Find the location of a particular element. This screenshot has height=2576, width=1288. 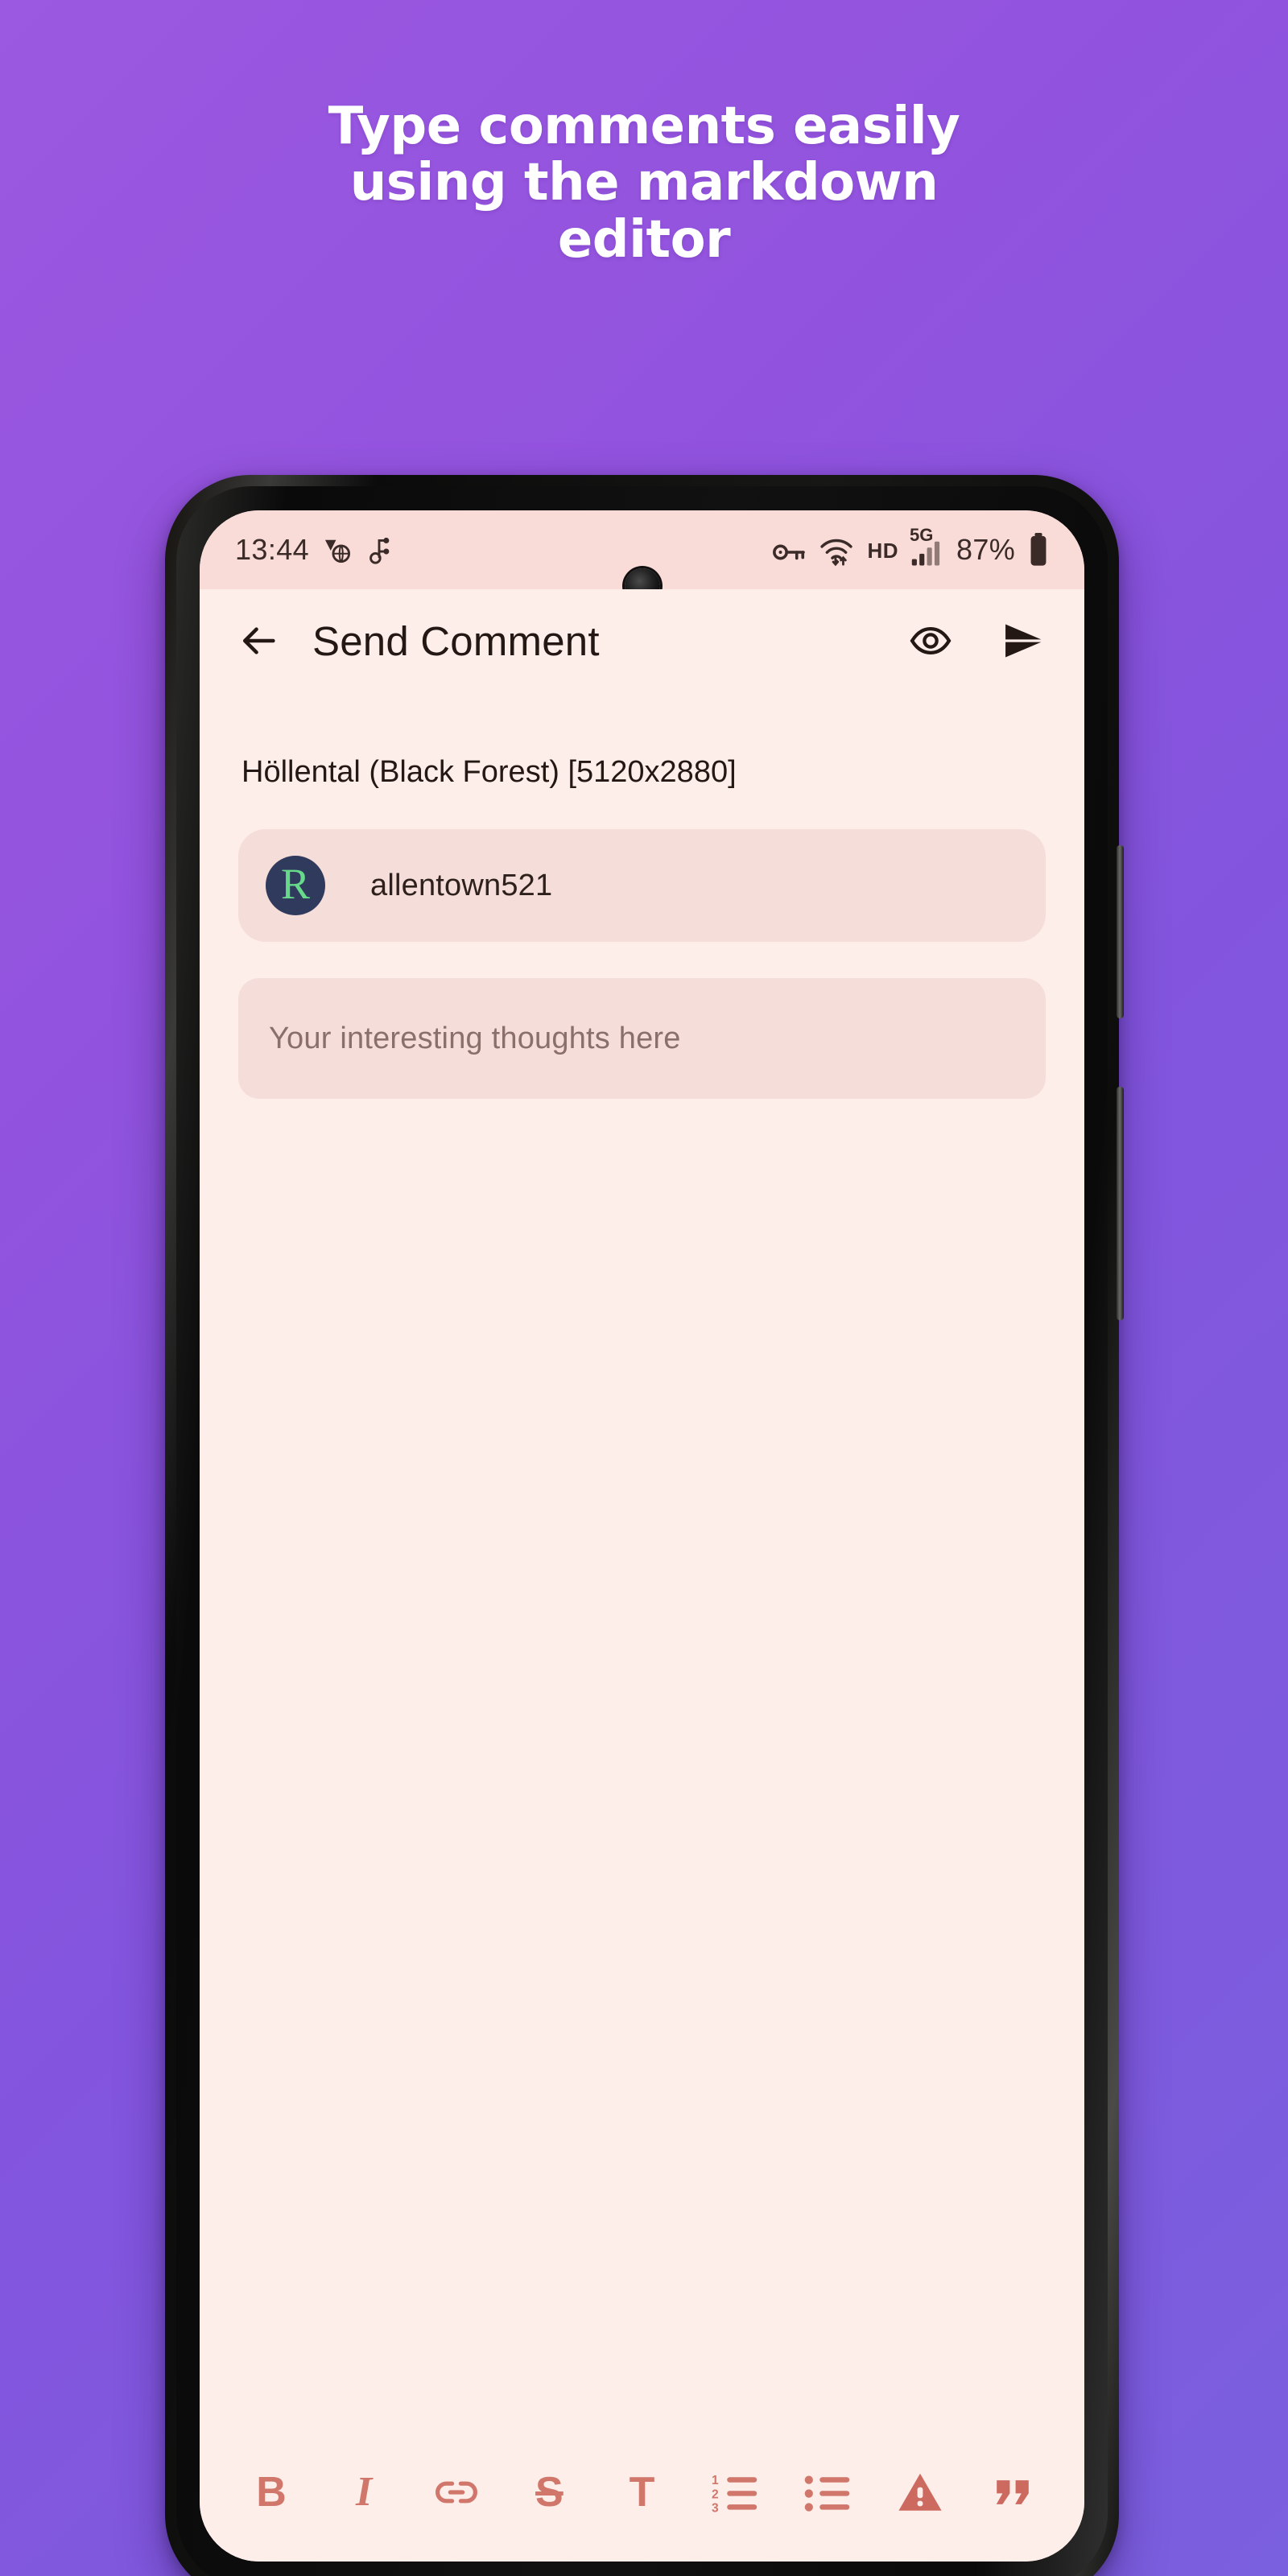

strikethrough-icon: S is located at coordinates (549, 2492).